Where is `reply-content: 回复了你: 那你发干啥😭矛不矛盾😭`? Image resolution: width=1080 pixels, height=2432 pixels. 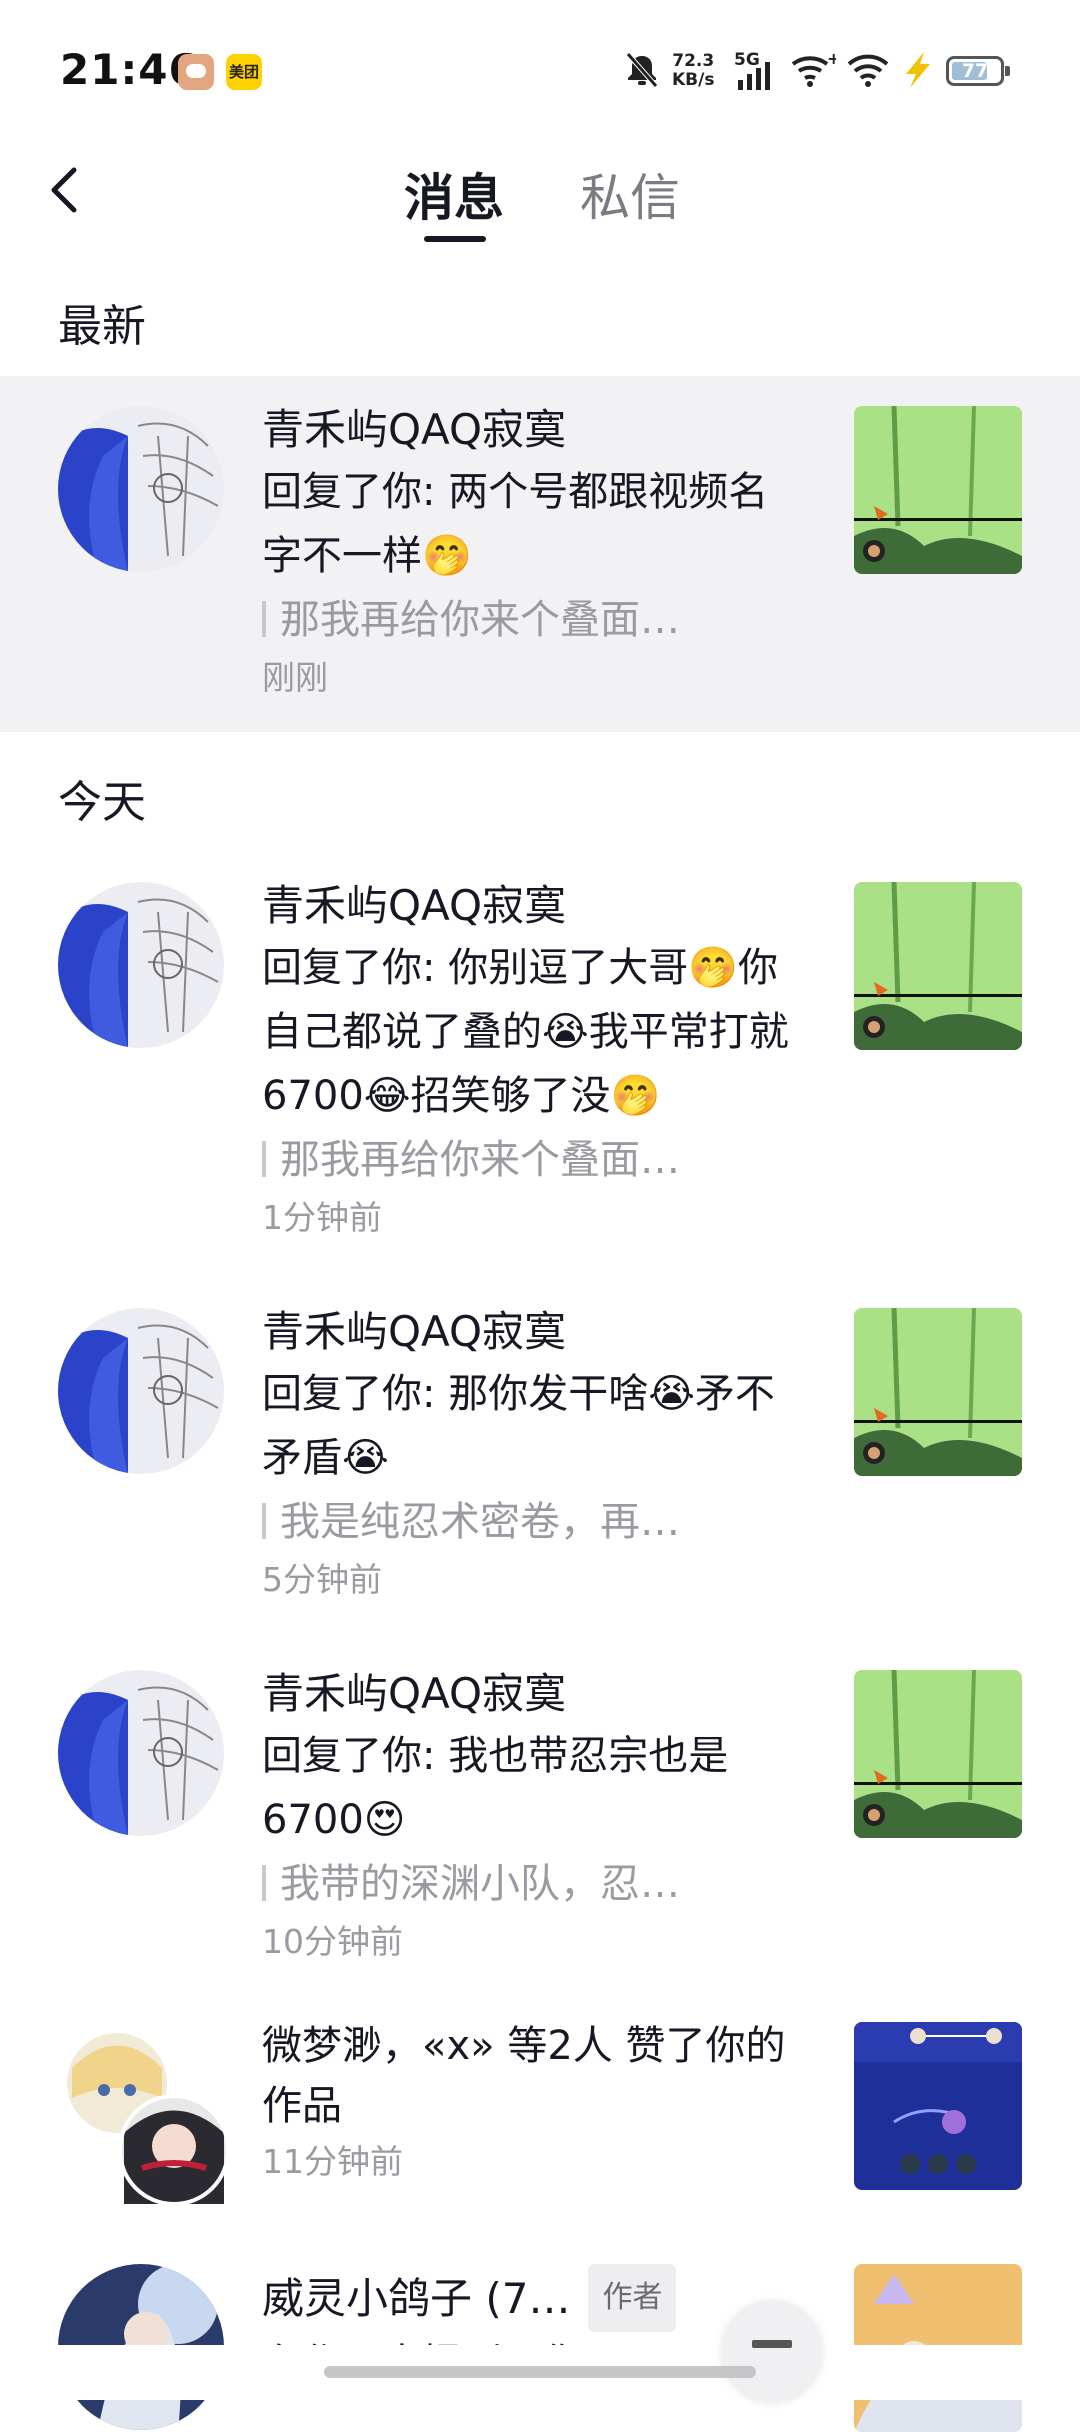
reply-content: 回复了你: 那你发干啥😭矛不矛盾😭 is located at coordinates (518, 1426).